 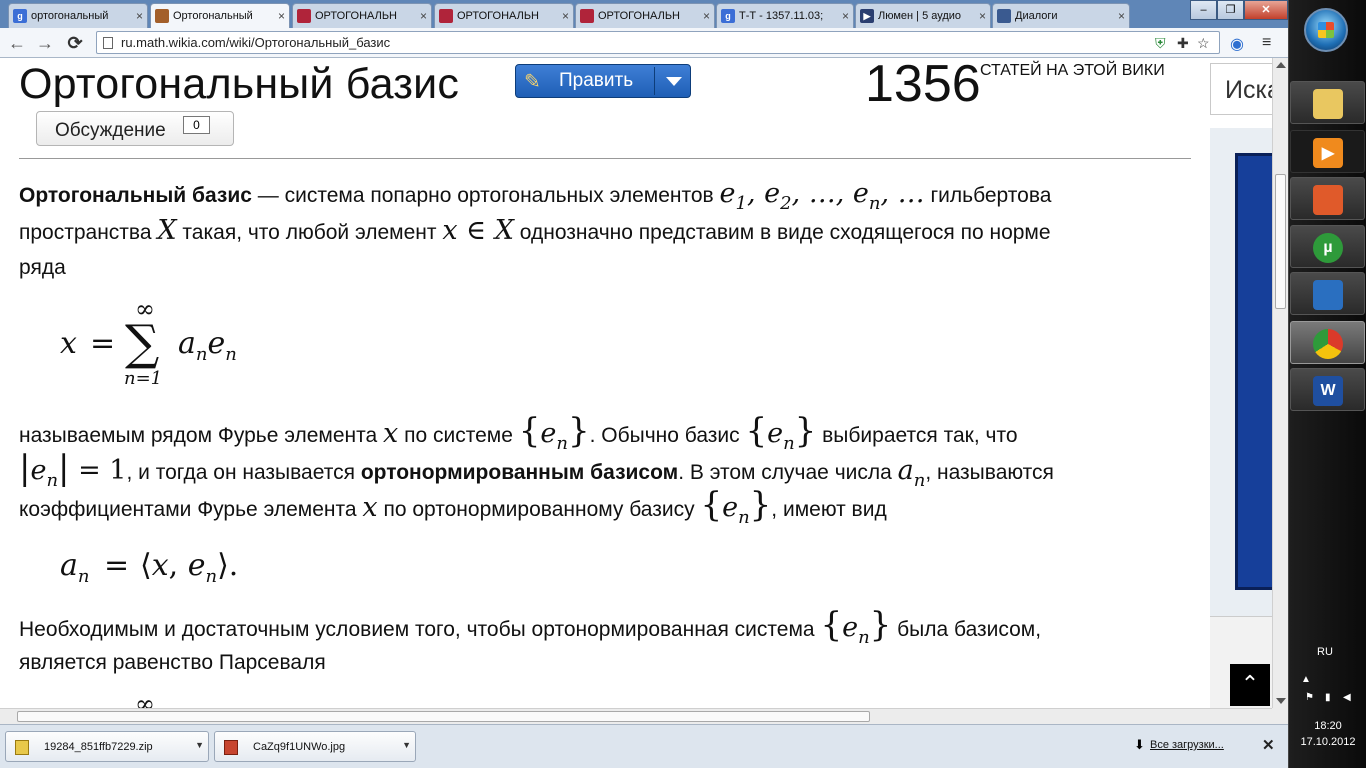 What do you see at coordinates (1183, 43) in the screenshot?
I see `puzzle-icon: ✚` at bounding box center [1183, 43].